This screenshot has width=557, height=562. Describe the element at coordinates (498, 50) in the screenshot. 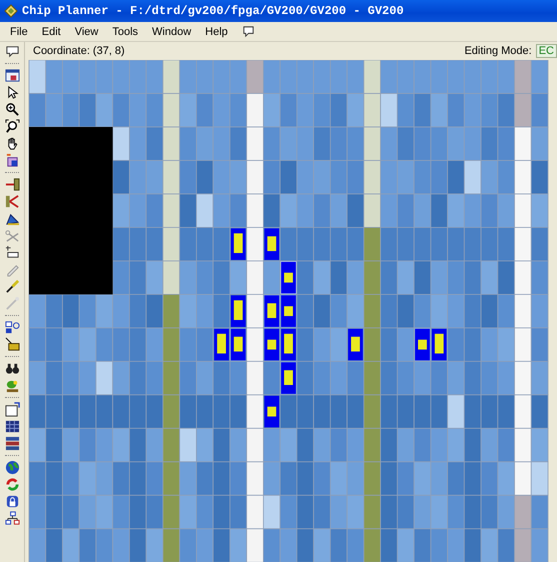

I see `editing-mode-label: Editing Mode:` at that location.